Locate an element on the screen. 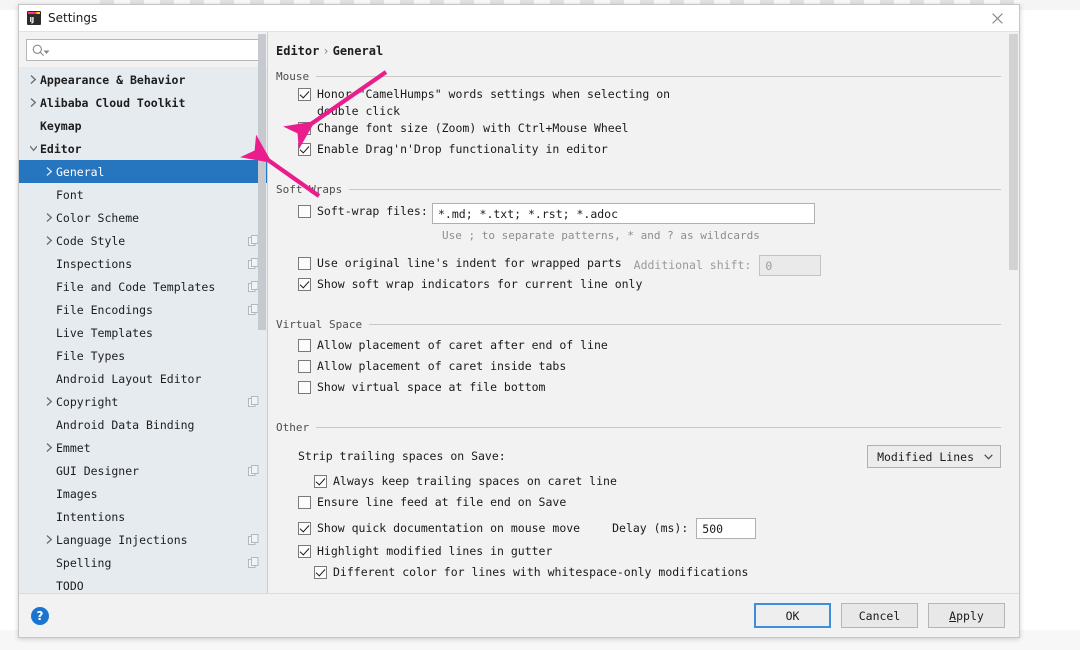 The height and width of the screenshot is (650, 1080). delay-ms-input is located at coordinates (726, 528).